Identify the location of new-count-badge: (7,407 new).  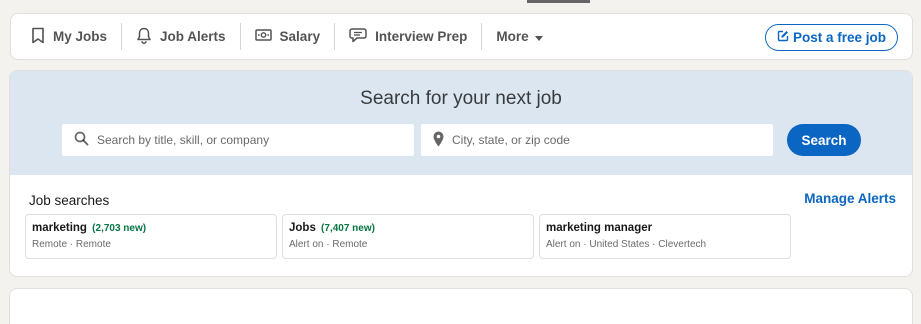
(348, 228).